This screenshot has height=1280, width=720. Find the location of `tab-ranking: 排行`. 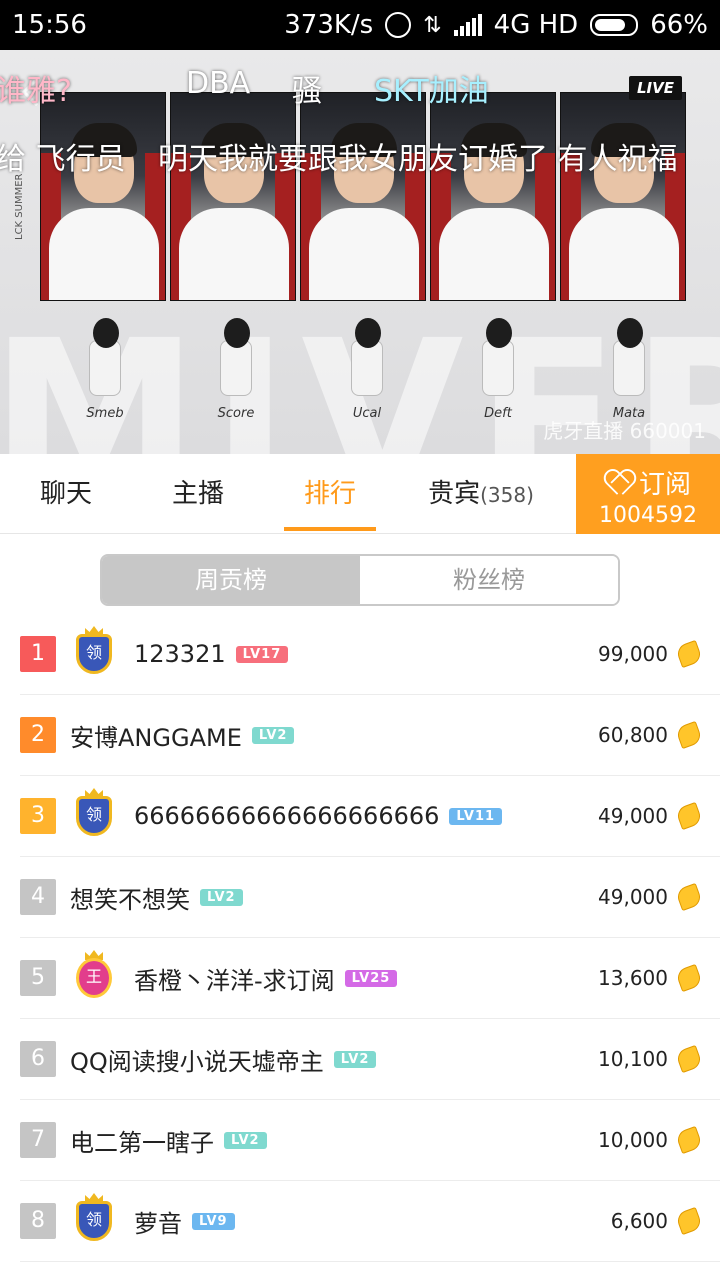

tab-ranking: 排行 is located at coordinates (330, 493).